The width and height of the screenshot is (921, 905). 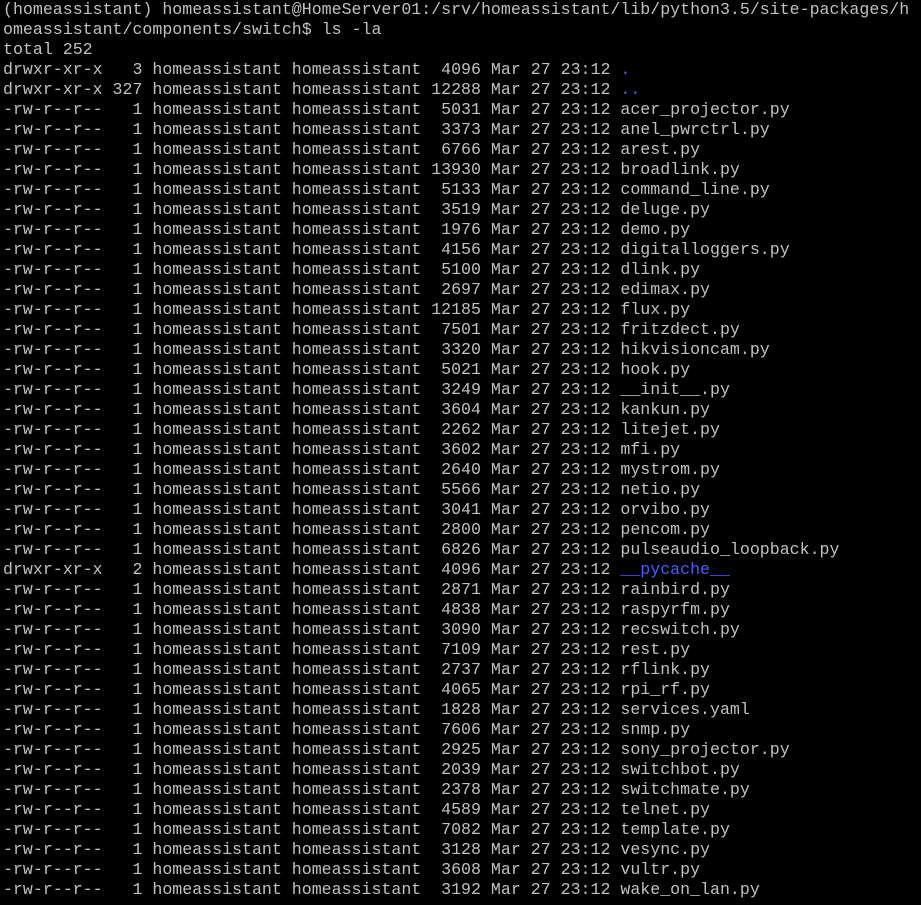 I want to click on file-name: deluge.py, so click(x=665, y=209).